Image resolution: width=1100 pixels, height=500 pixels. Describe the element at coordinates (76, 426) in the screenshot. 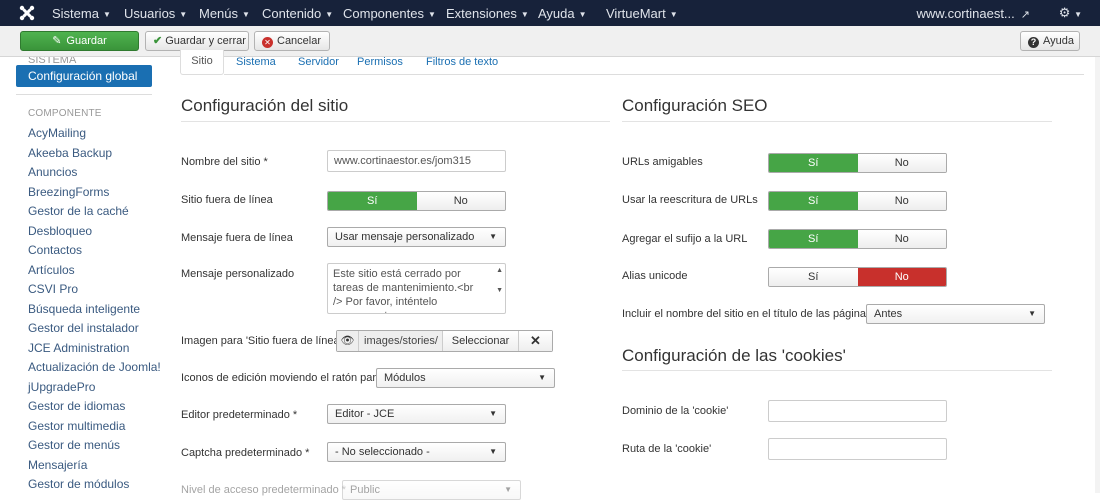

I see `sidebar-item: Gestor multimedia` at that location.